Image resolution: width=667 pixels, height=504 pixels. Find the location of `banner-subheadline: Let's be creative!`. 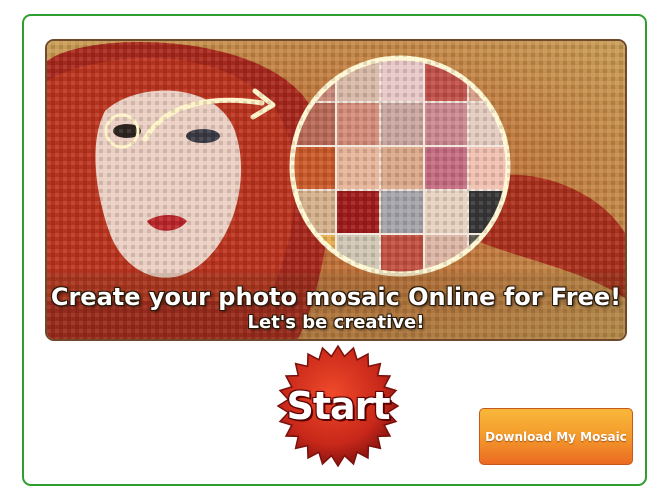

banner-subheadline: Let's be creative! is located at coordinates (336, 322).